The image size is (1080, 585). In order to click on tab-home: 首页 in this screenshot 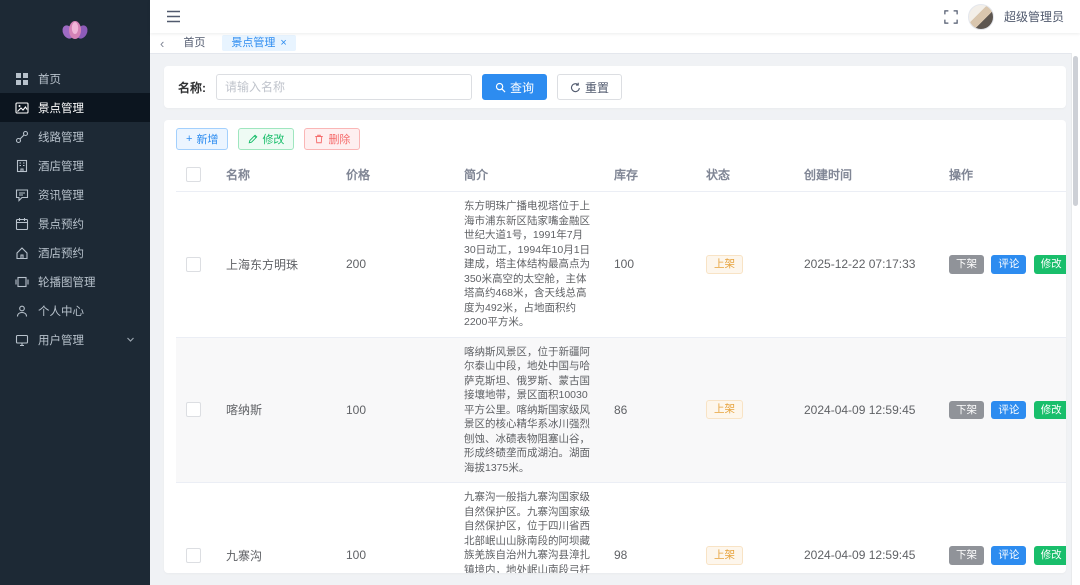, I will do `click(194, 43)`.